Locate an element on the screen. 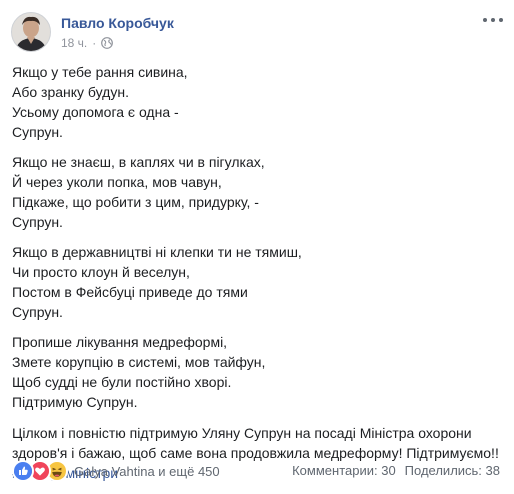 The height and width of the screenshot is (494, 514). post-meta: 18 ч. · is located at coordinates (87, 43).